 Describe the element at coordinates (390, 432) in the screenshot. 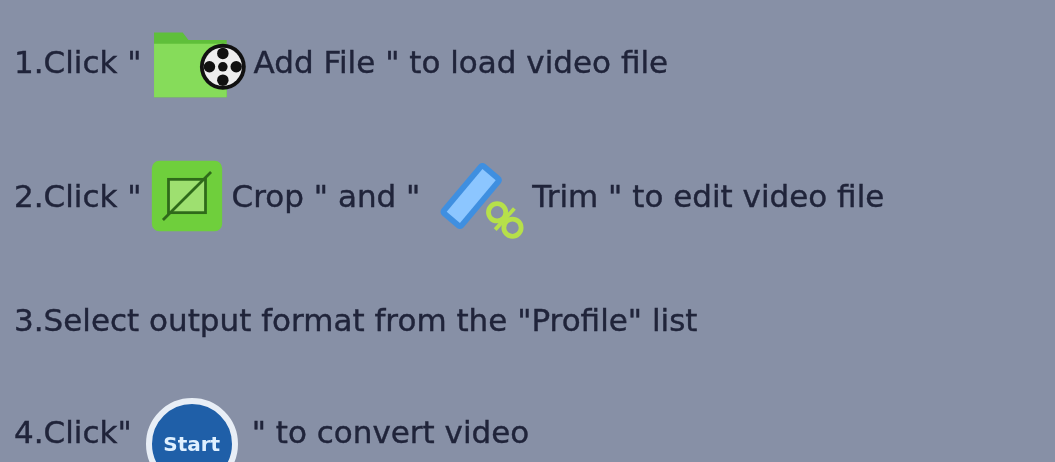

I see `instruction-text: " to convert video` at that location.